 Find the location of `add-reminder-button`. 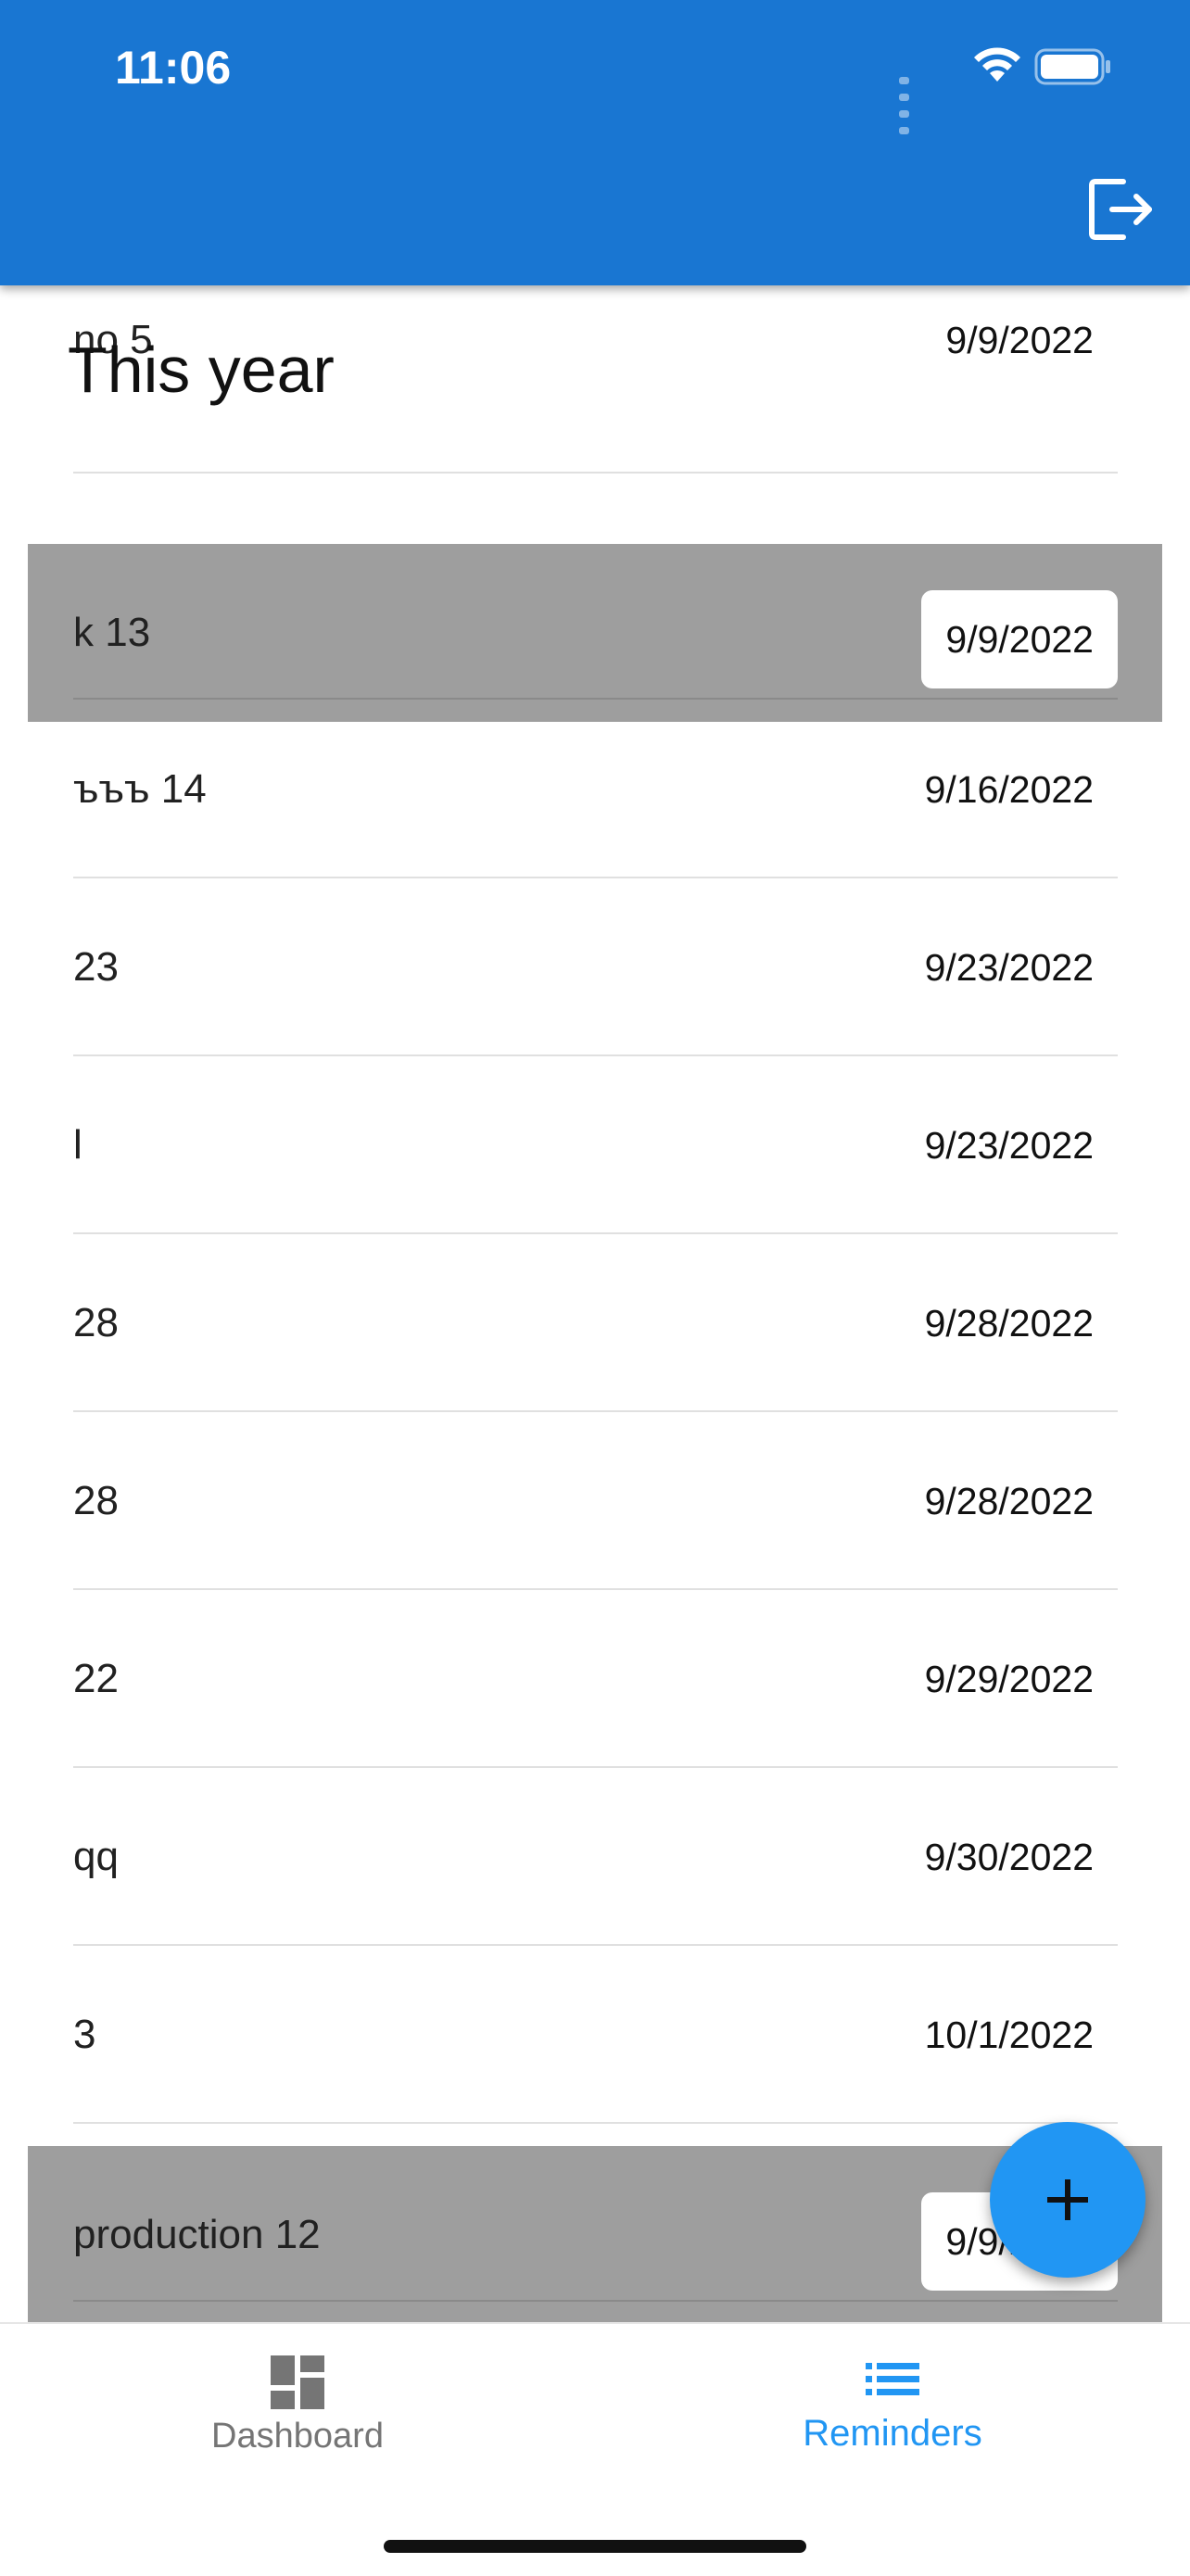

add-reminder-button is located at coordinates (1068, 2200).